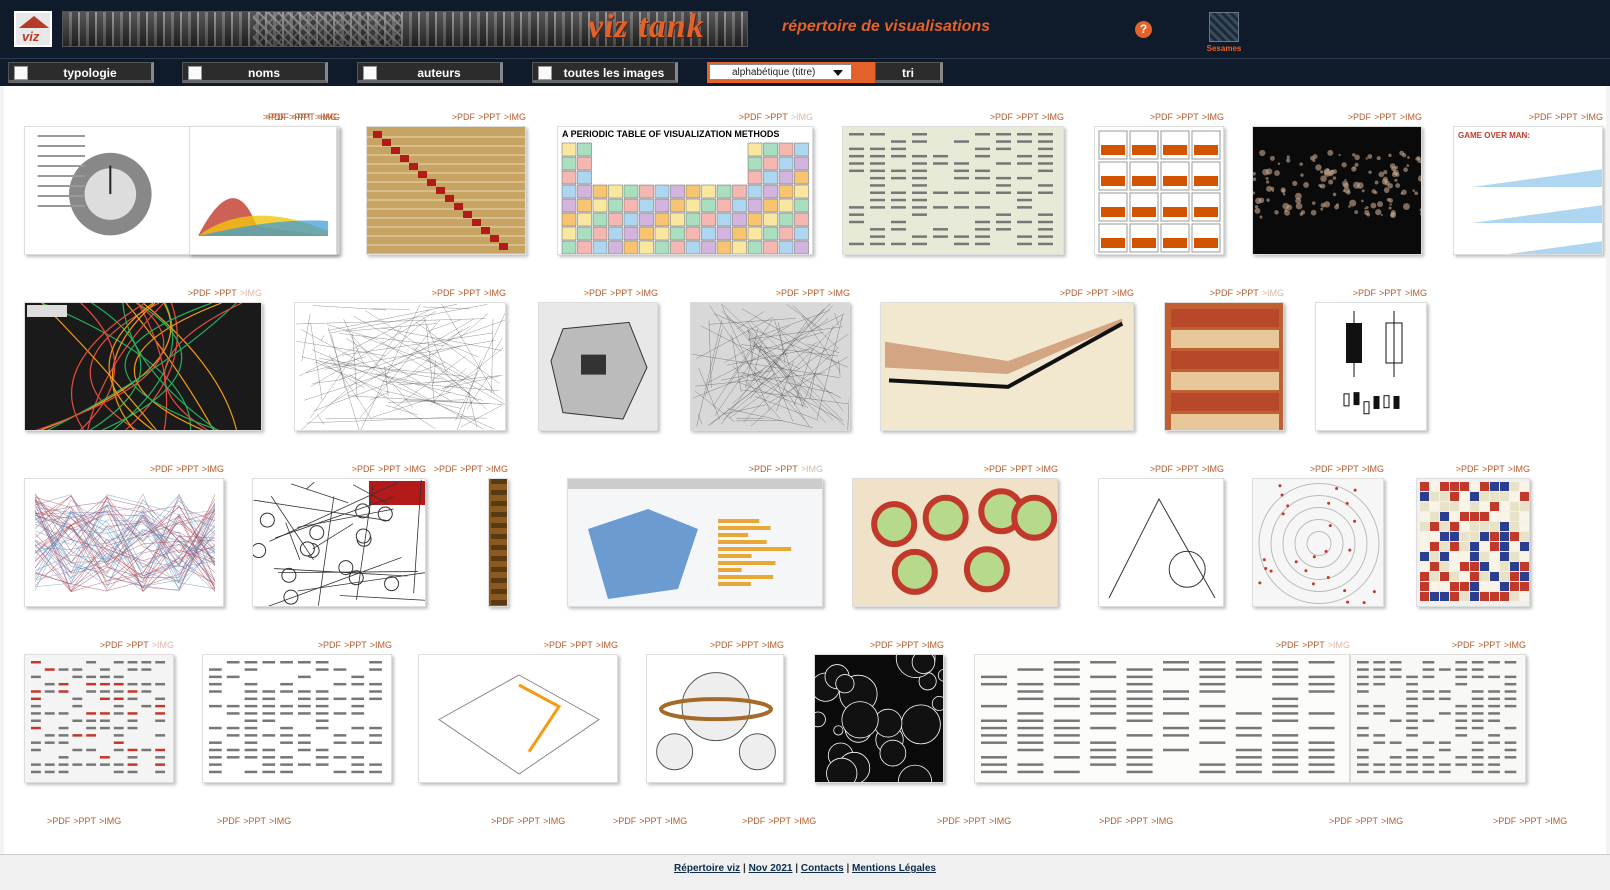 This screenshot has width=1610, height=890. Describe the element at coordinates (605, 72) in the screenshot. I see `nav-button-toutes-images: toutes les images` at that location.